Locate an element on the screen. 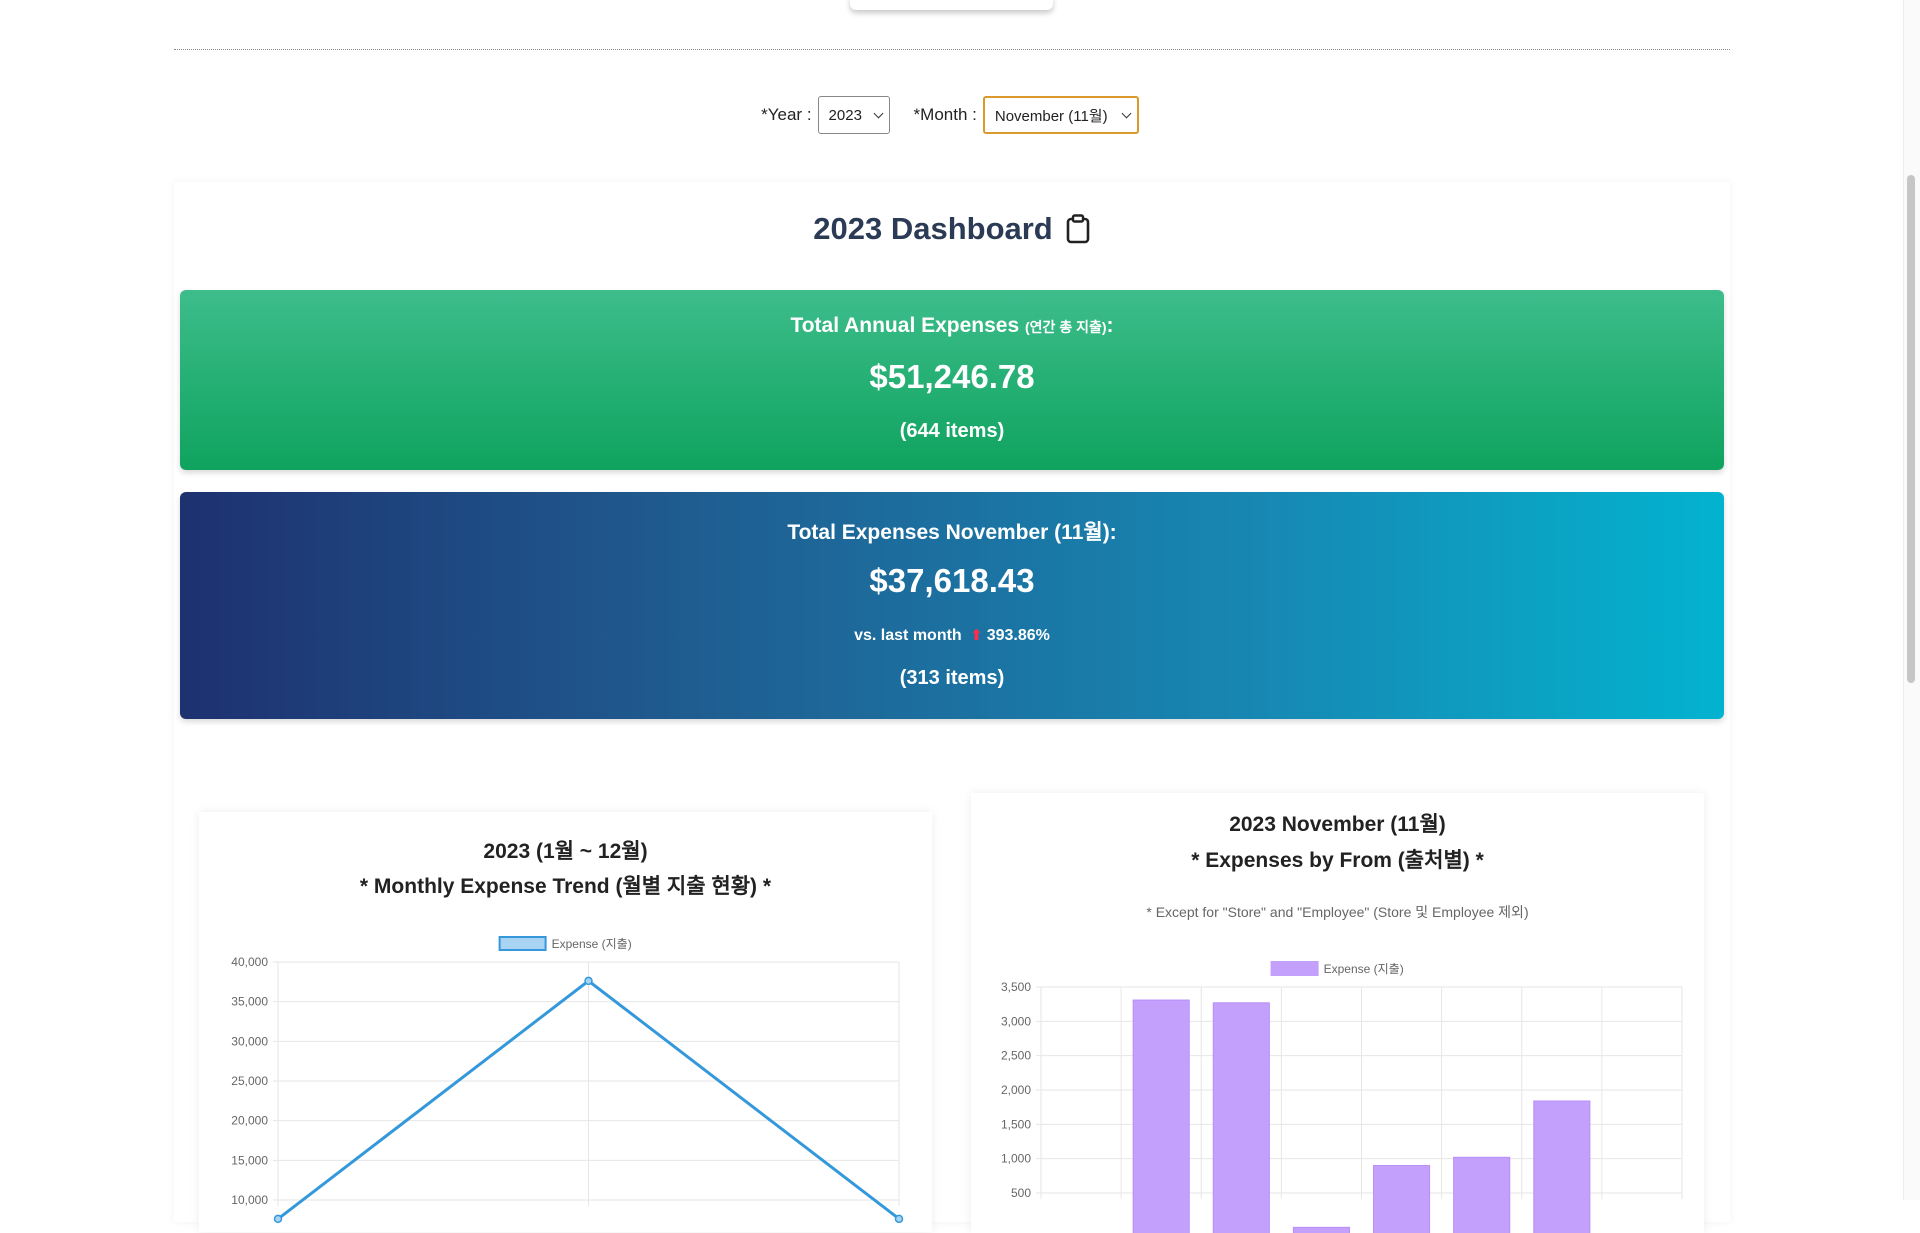 The height and width of the screenshot is (1233, 1920). clipboard-icon is located at coordinates (1078, 229).